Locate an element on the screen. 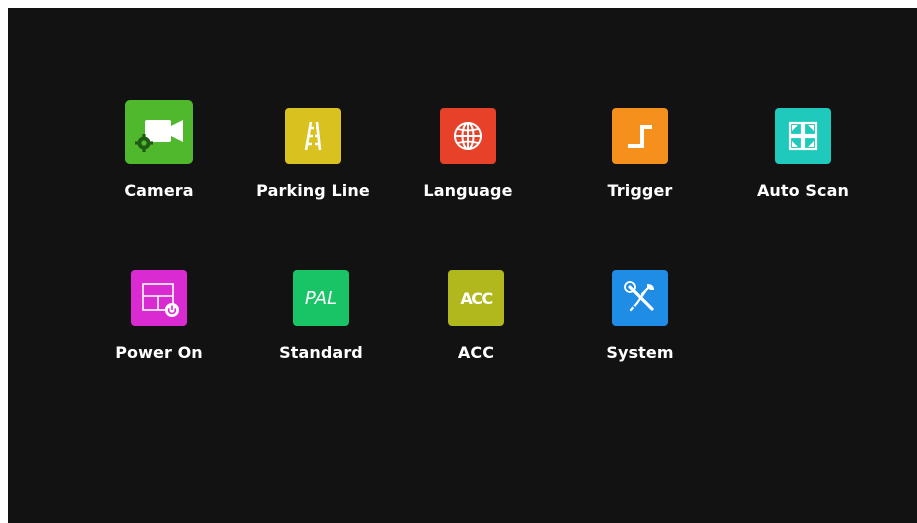  menu-item-camera: Camera is located at coordinates (159, 159).